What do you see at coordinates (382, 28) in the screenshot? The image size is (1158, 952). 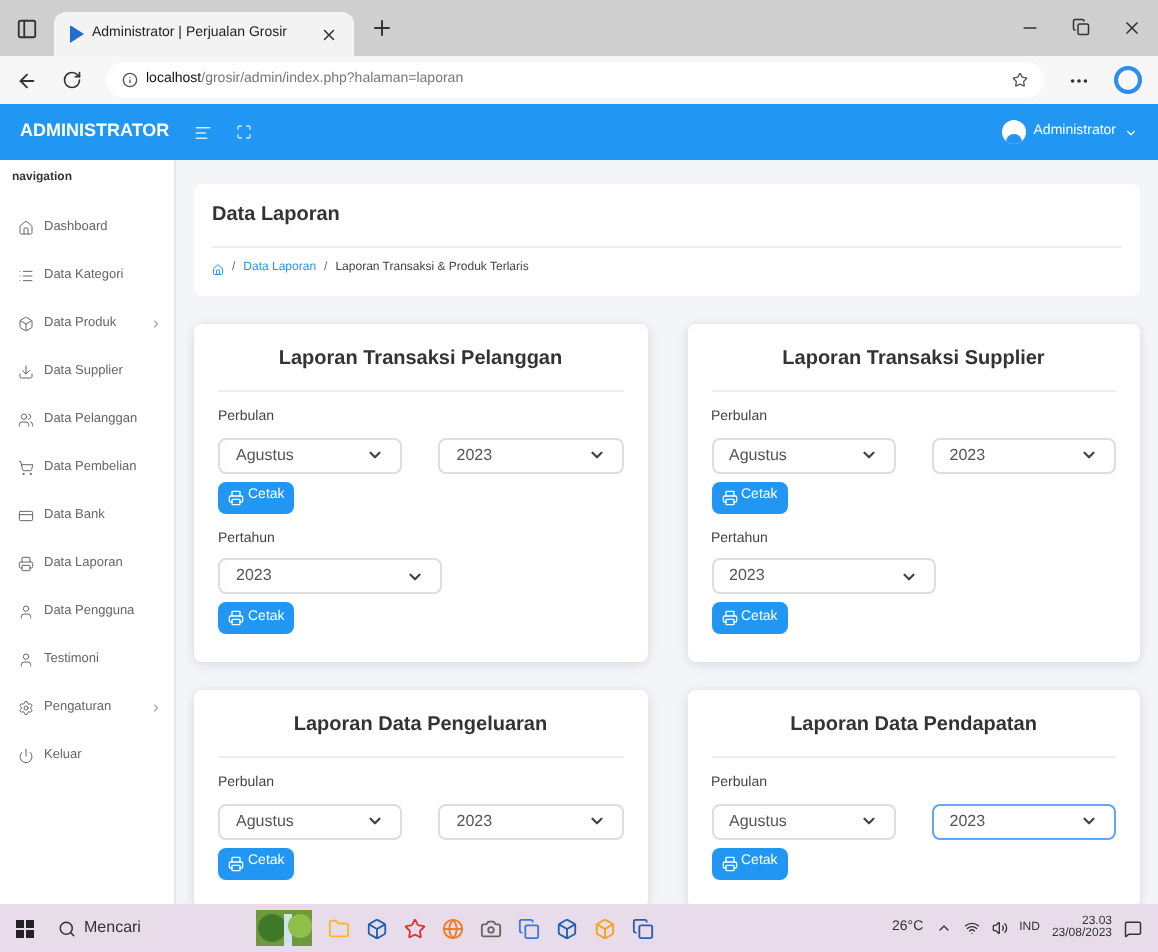 I see `new-tab-icon` at bounding box center [382, 28].